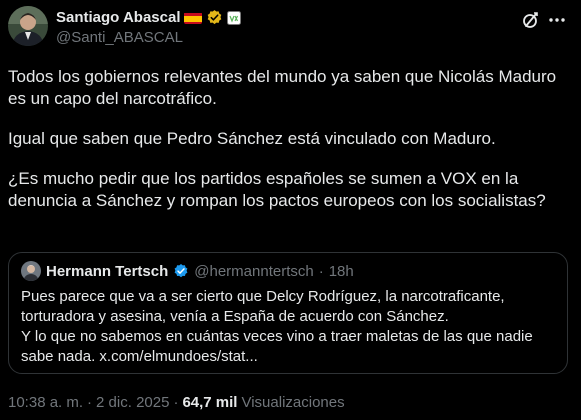 The height and width of the screenshot is (420, 581). What do you see at coordinates (31, 271) in the screenshot?
I see `quoted-author-avatar` at bounding box center [31, 271].